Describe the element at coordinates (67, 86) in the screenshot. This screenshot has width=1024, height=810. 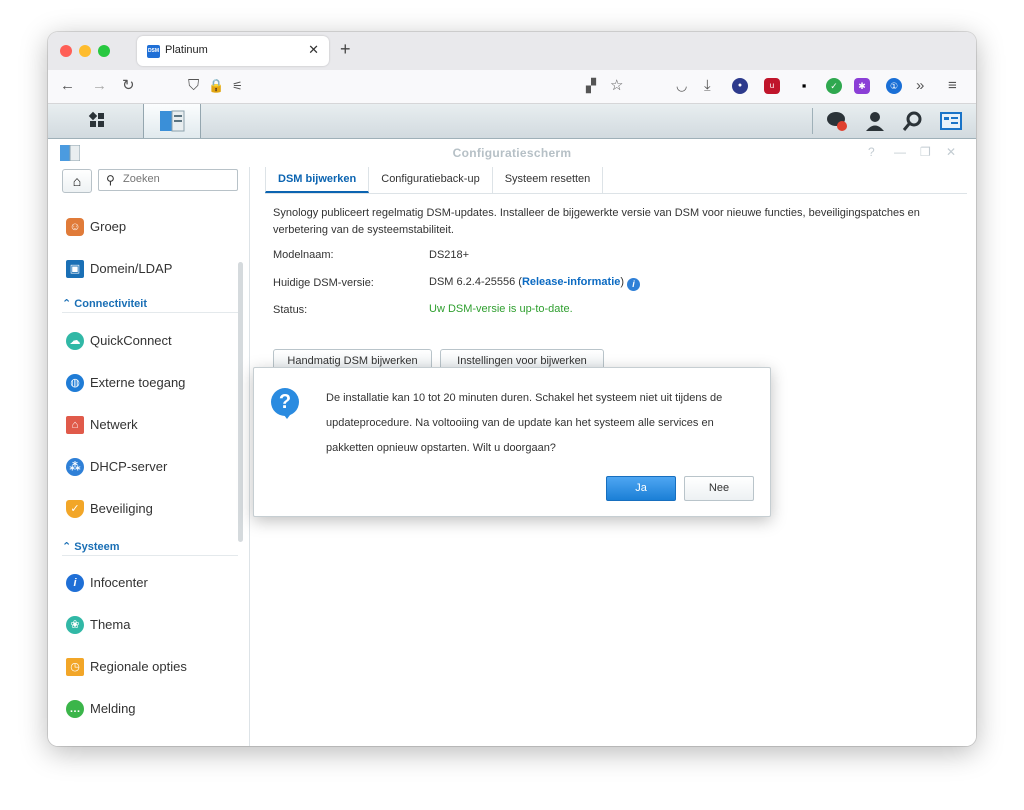
I see `back-icon: ←` at that location.